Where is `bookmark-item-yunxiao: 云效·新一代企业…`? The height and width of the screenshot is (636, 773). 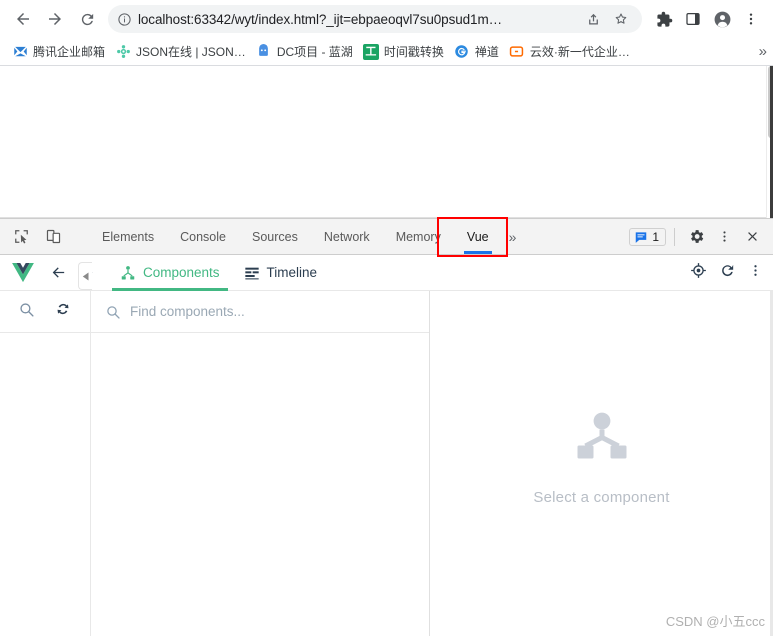 bookmark-item-yunxiao: 云效·新一代企业… is located at coordinates (570, 51).